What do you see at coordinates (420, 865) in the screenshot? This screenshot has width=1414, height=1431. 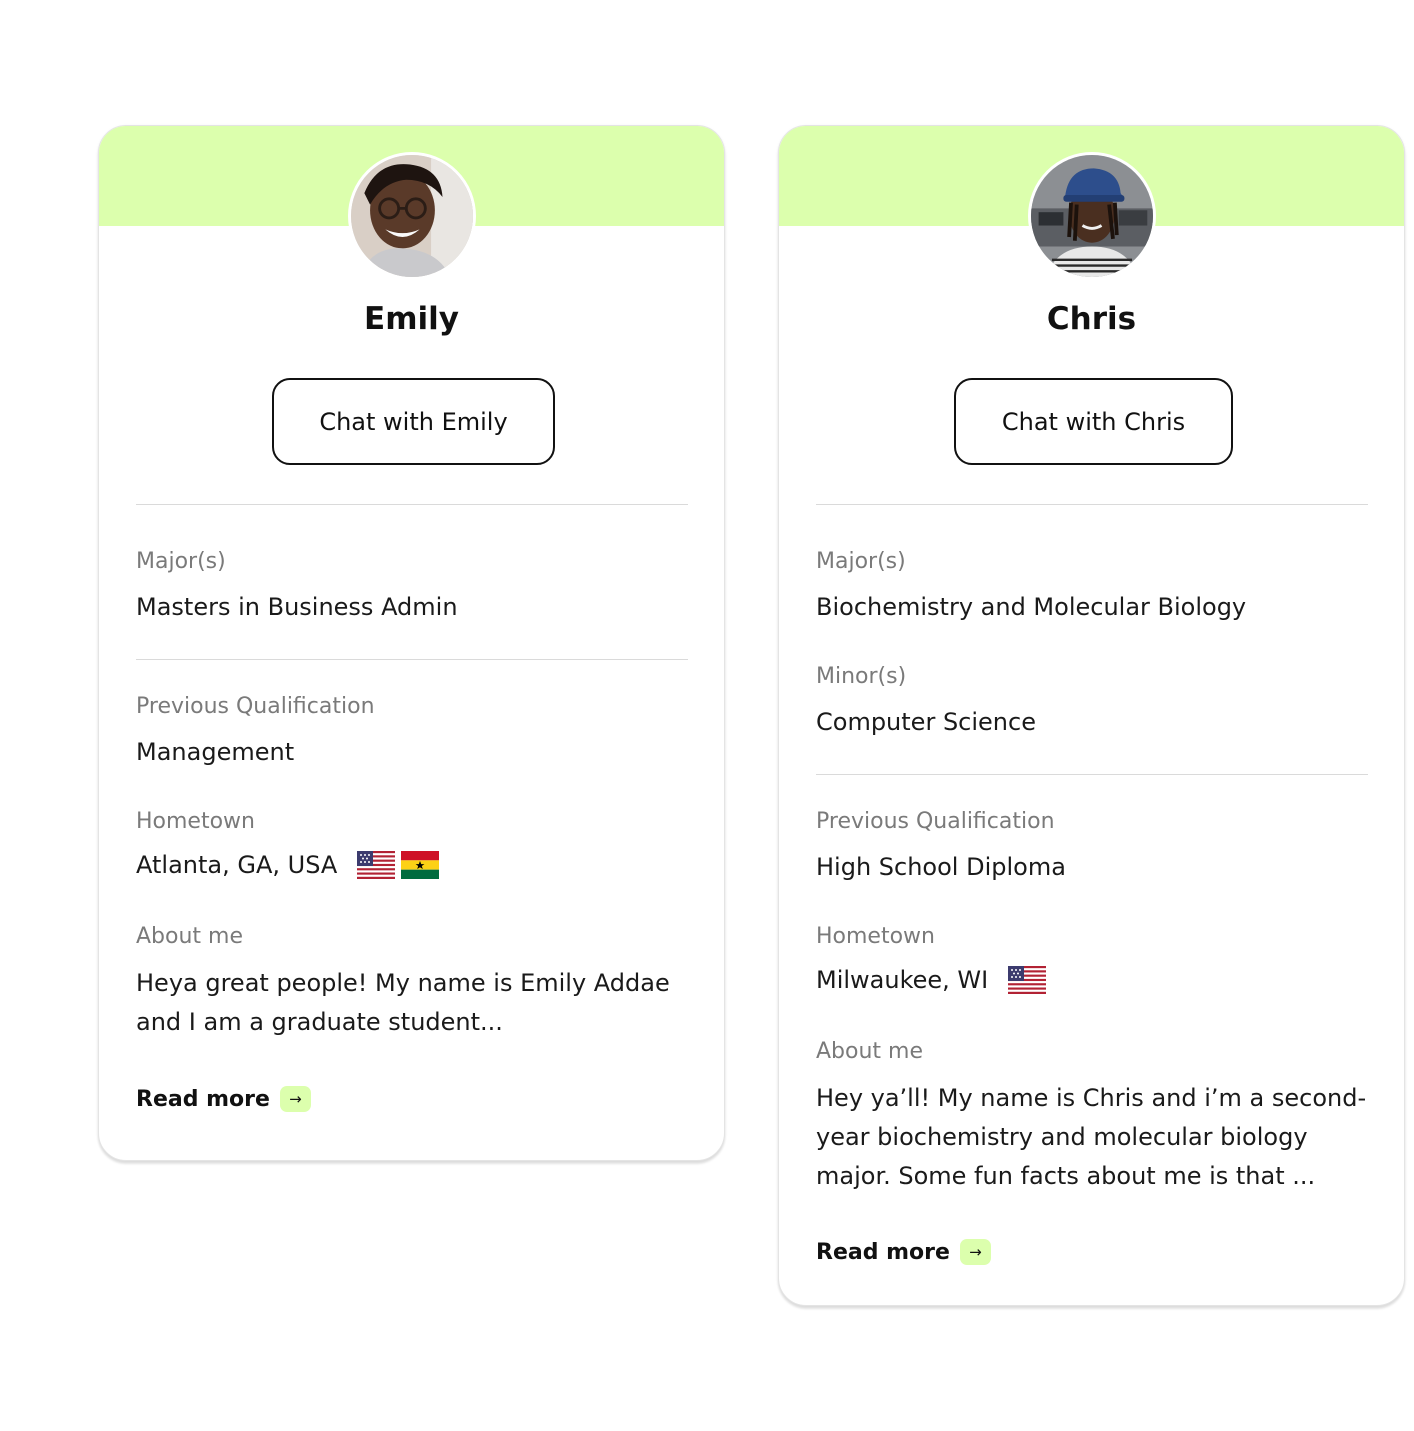 I see `ghana-flag-icon` at bounding box center [420, 865].